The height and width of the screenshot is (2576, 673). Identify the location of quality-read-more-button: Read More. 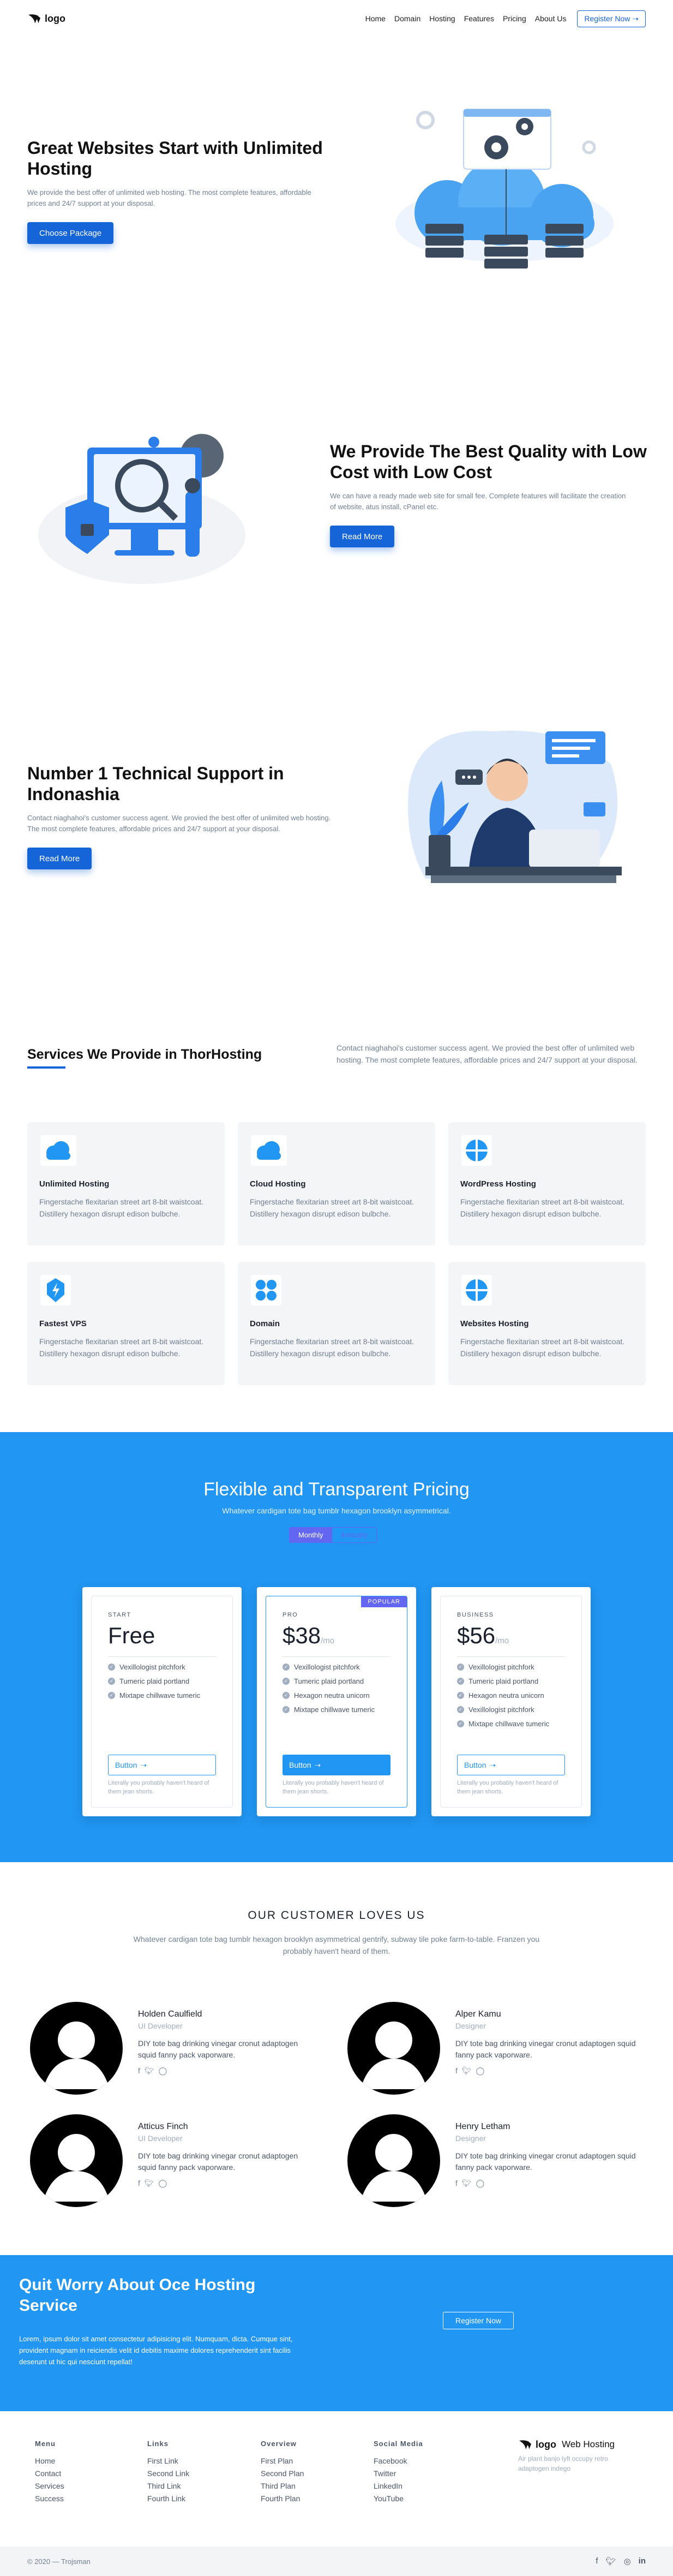
(362, 537).